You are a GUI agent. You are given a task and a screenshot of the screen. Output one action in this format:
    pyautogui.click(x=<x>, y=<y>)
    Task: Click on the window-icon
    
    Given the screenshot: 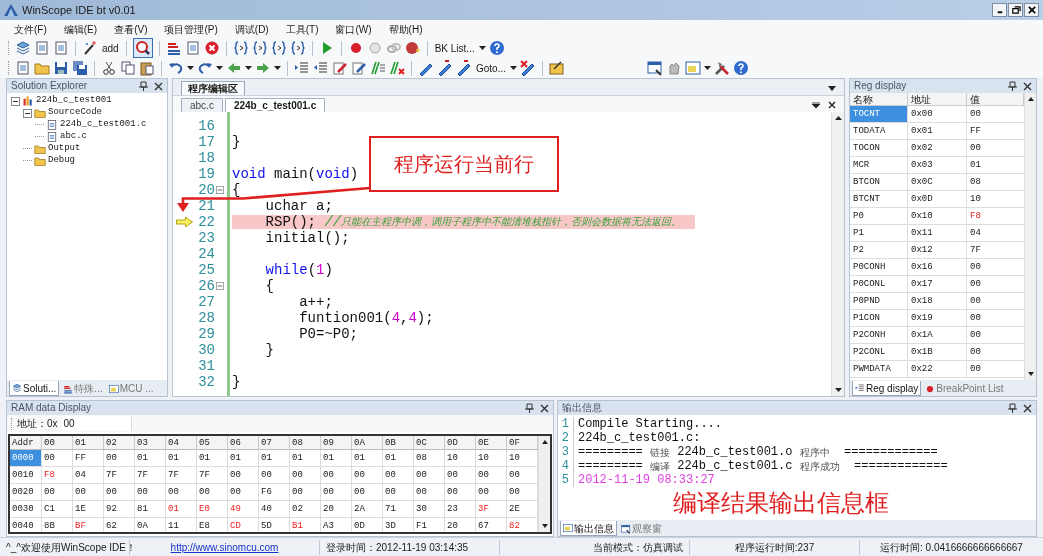 What is the action you would take?
    pyautogui.click(x=655, y=68)
    